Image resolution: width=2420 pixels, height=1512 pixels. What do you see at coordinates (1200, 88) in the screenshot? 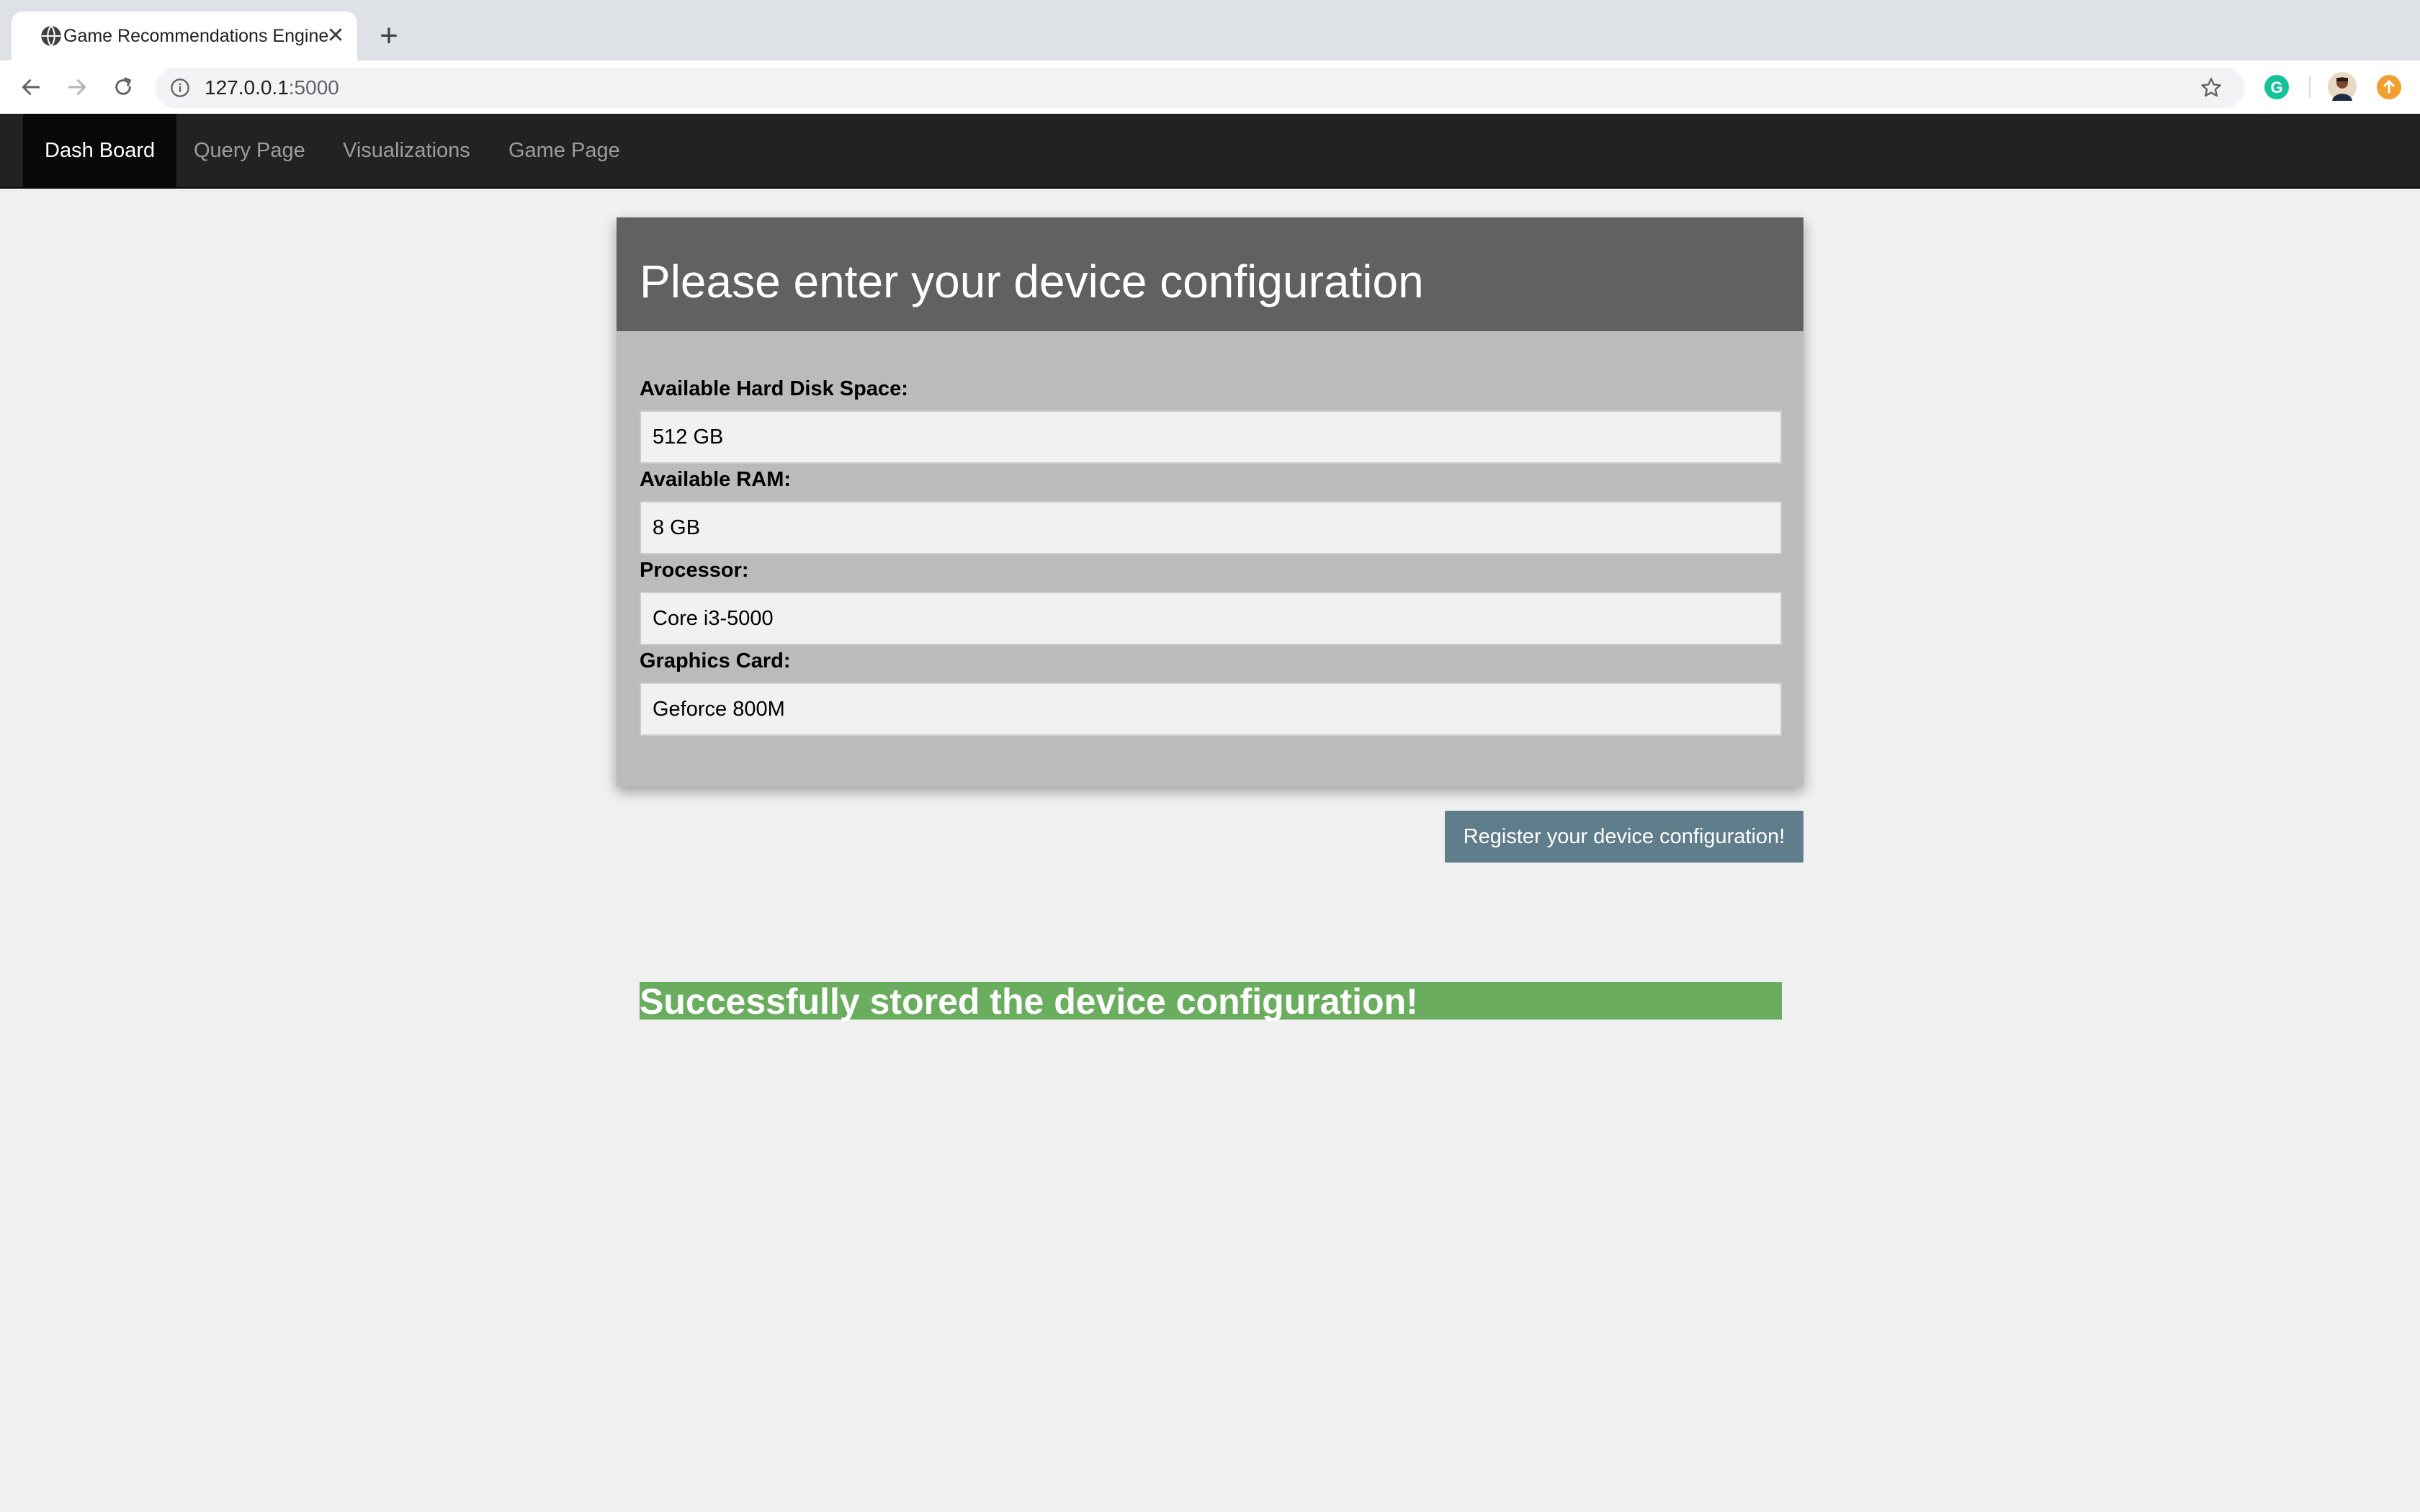
I see `address-bar: 127.0.0.1:5000` at bounding box center [1200, 88].